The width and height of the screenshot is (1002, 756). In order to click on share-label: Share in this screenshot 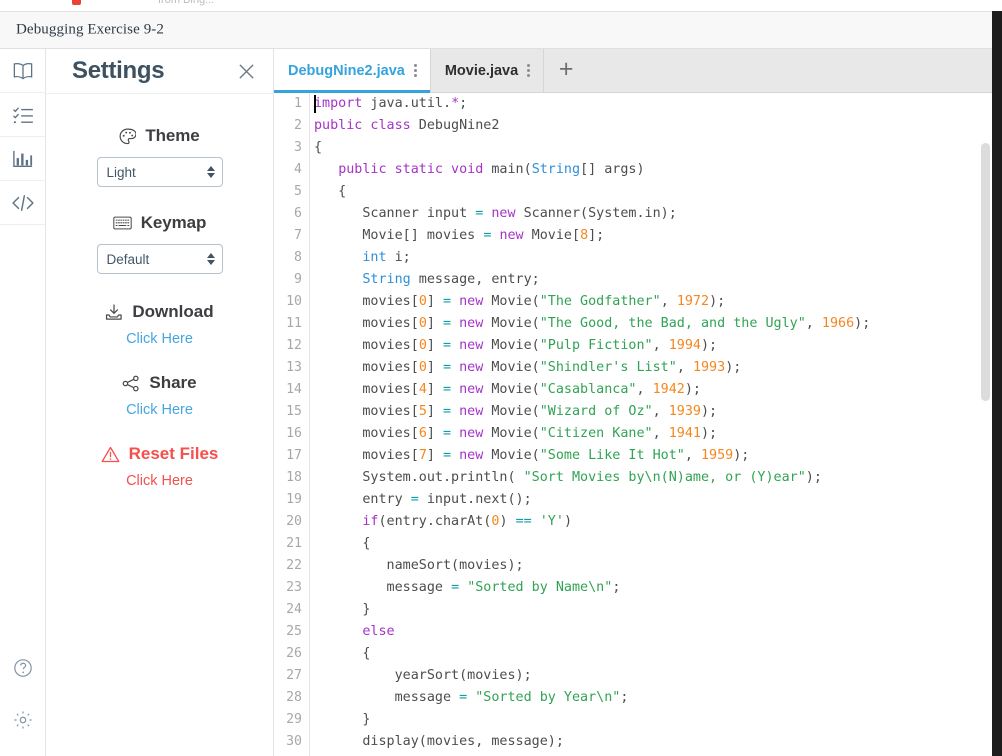, I will do `click(173, 382)`.